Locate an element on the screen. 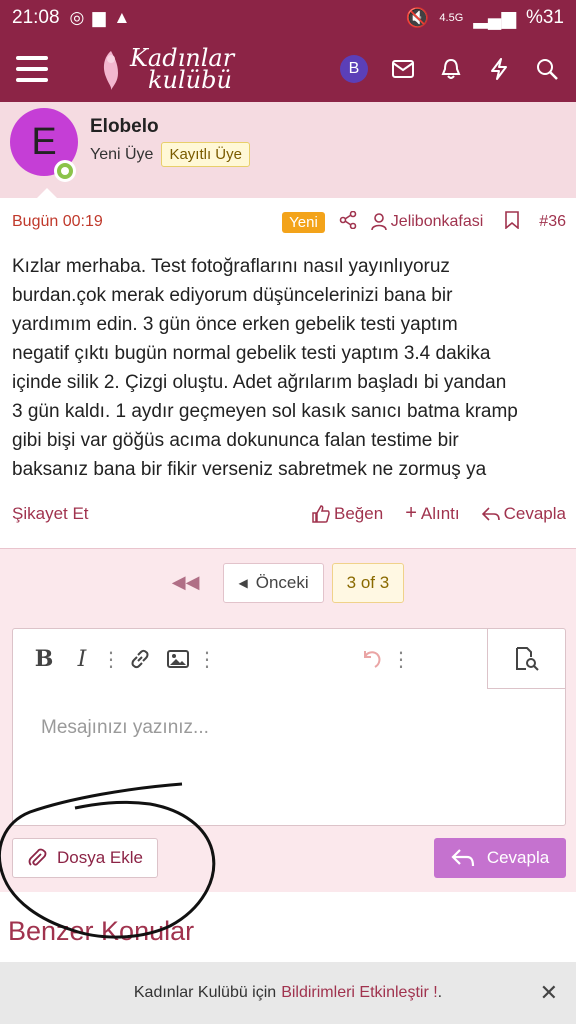 This screenshot has height=1024, width=576. user-avatar: B is located at coordinates (354, 69).